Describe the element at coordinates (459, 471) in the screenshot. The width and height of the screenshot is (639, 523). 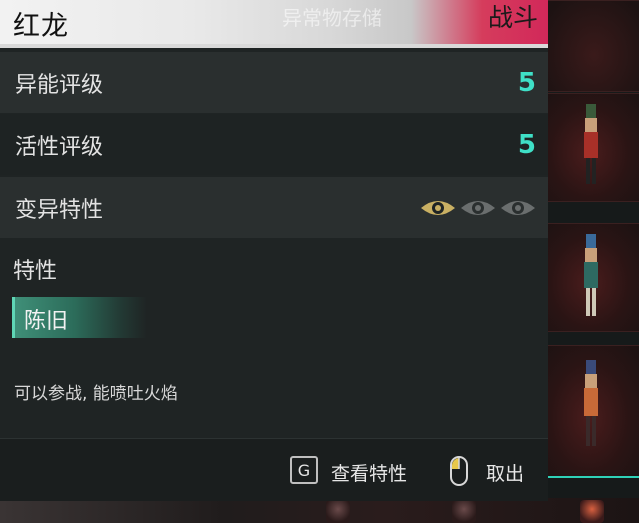
I see `mouse-left-click-icon` at that location.